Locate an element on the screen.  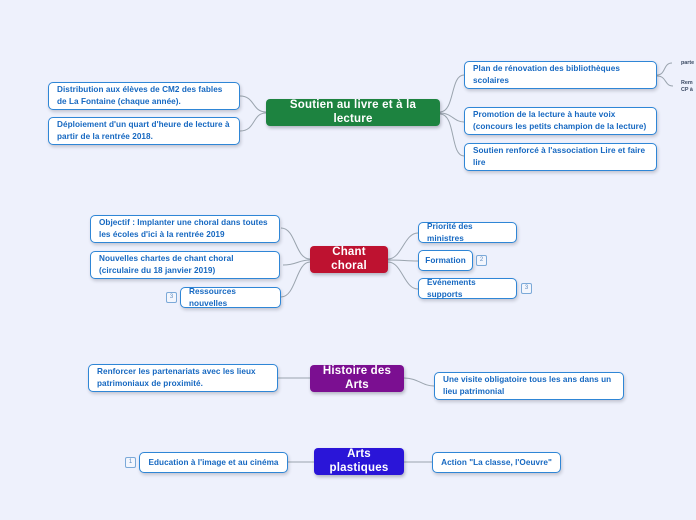
root-node-label: Arts plastiques is located at coordinates (359, 461).